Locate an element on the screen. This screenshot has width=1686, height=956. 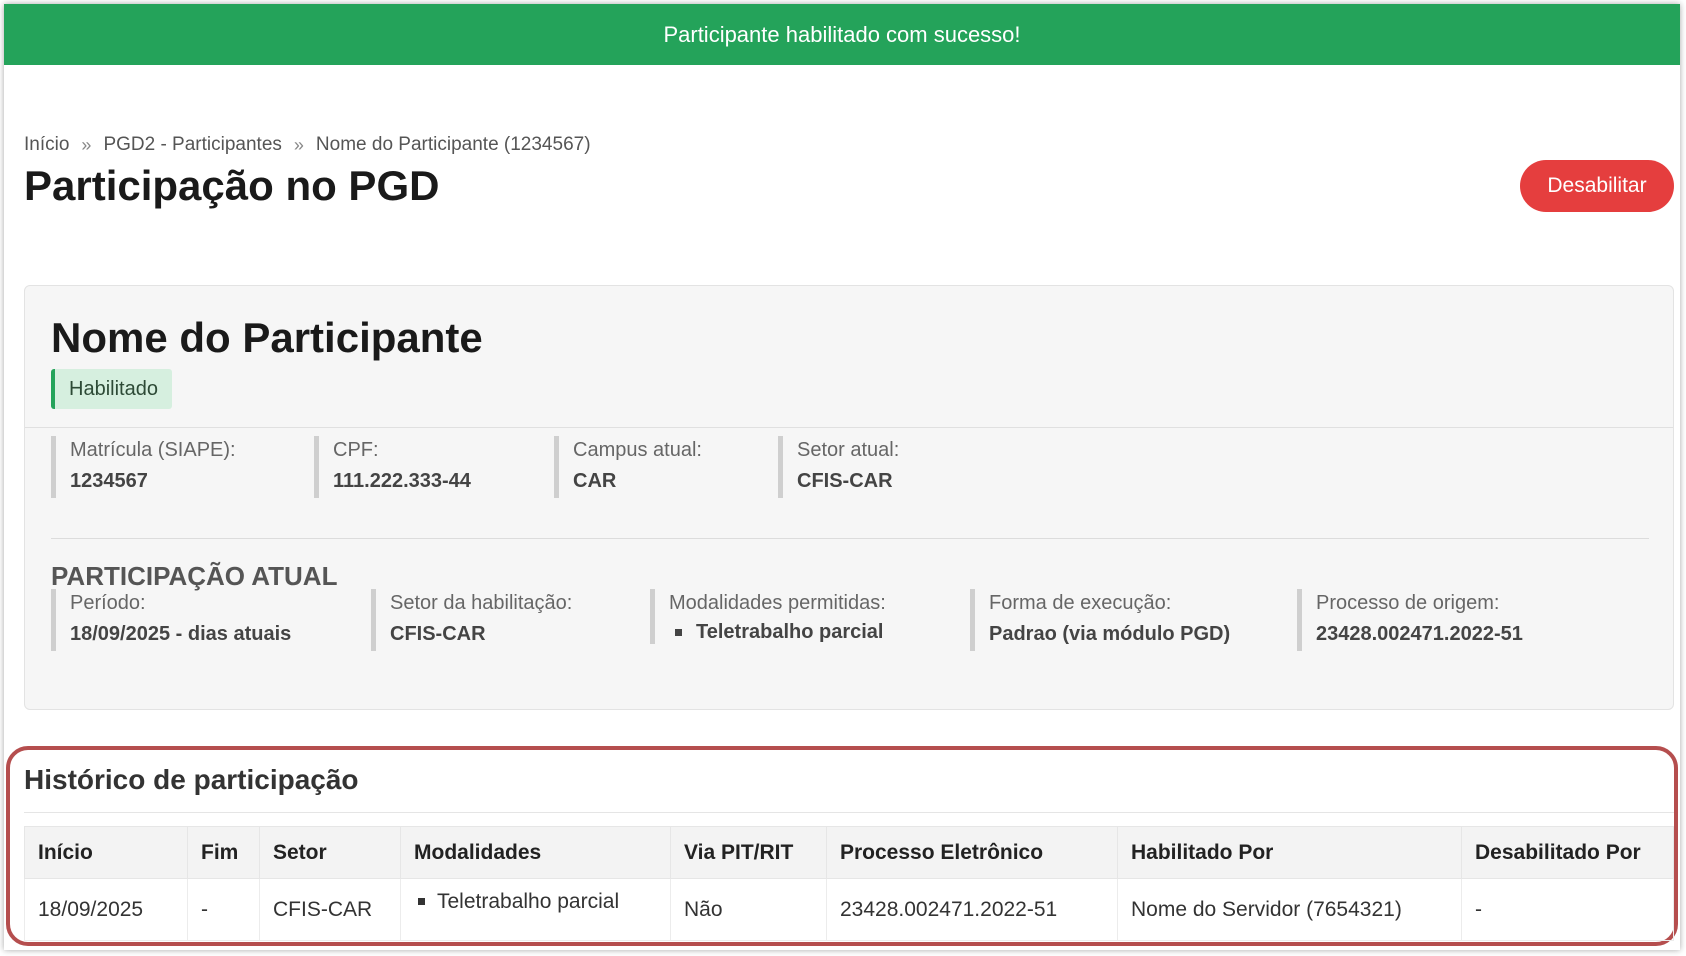
column-header-modalidades: Modalidades is located at coordinates (535, 852).